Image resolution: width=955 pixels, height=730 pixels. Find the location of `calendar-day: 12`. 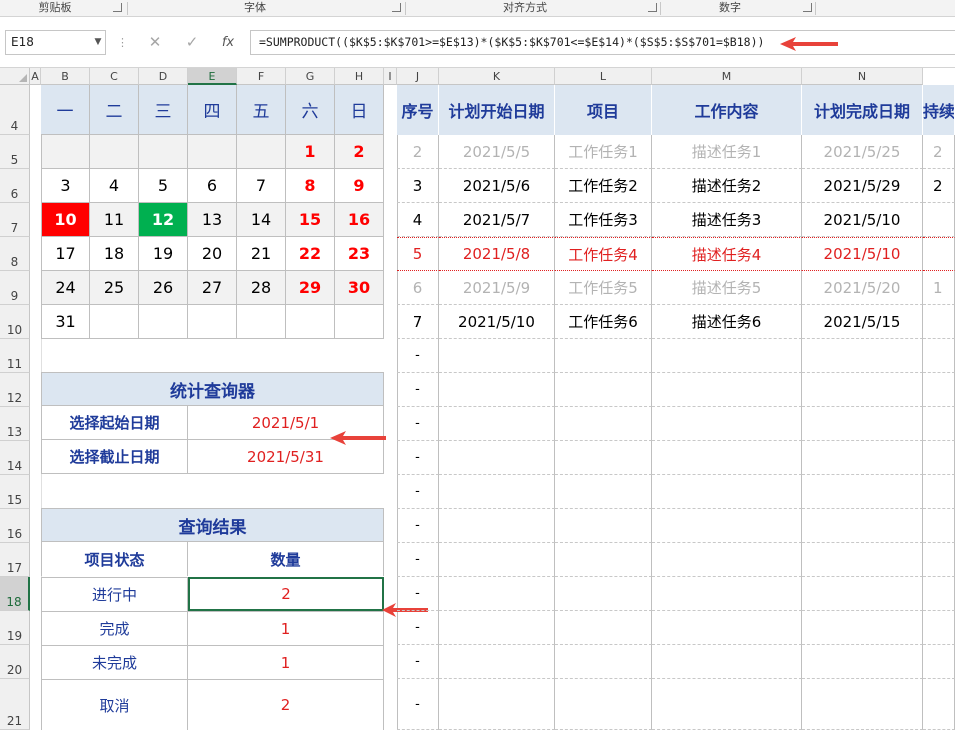

calendar-day: 12 is located at coordinates (163, 220).